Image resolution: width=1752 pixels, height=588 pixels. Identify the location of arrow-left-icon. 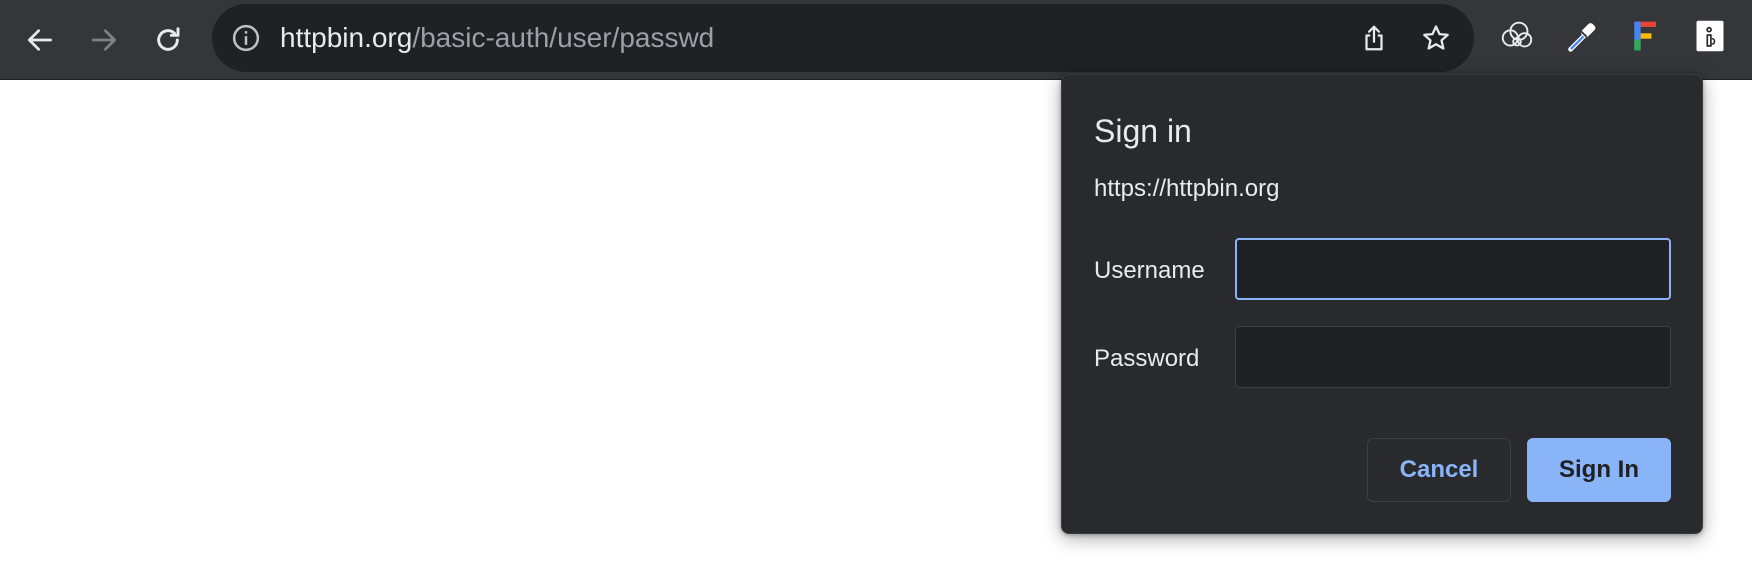
(40, 40).